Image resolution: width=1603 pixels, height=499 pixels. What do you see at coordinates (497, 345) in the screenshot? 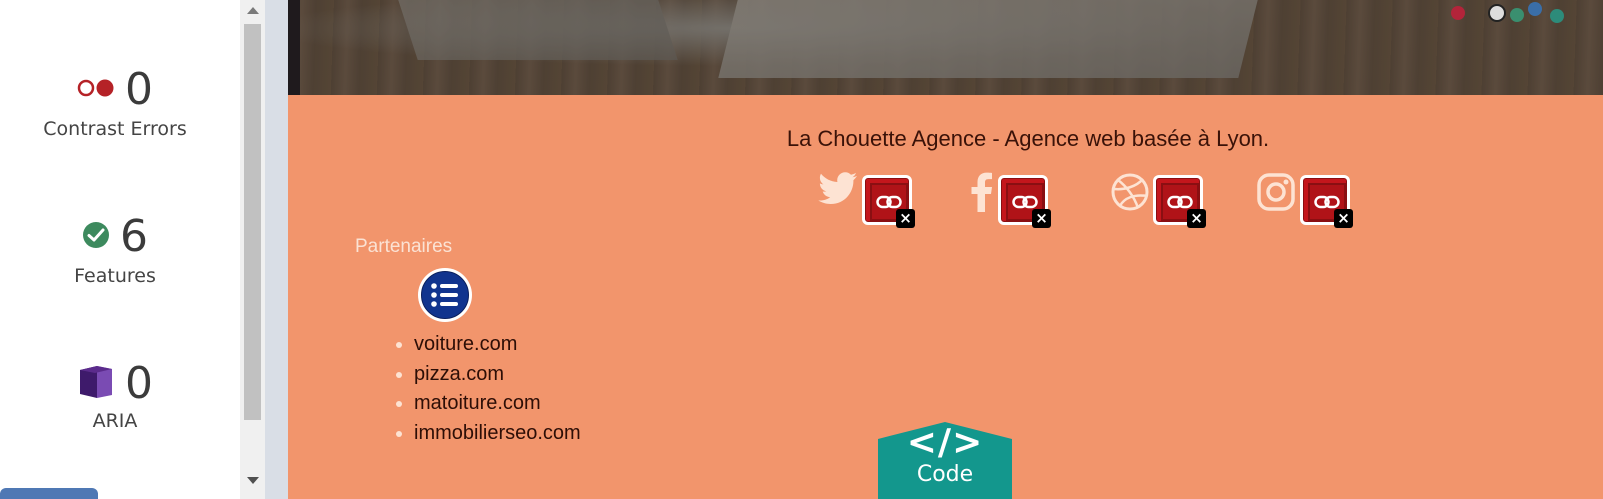
I see `list-item: voiture.com` at bounding box center [497, 345].